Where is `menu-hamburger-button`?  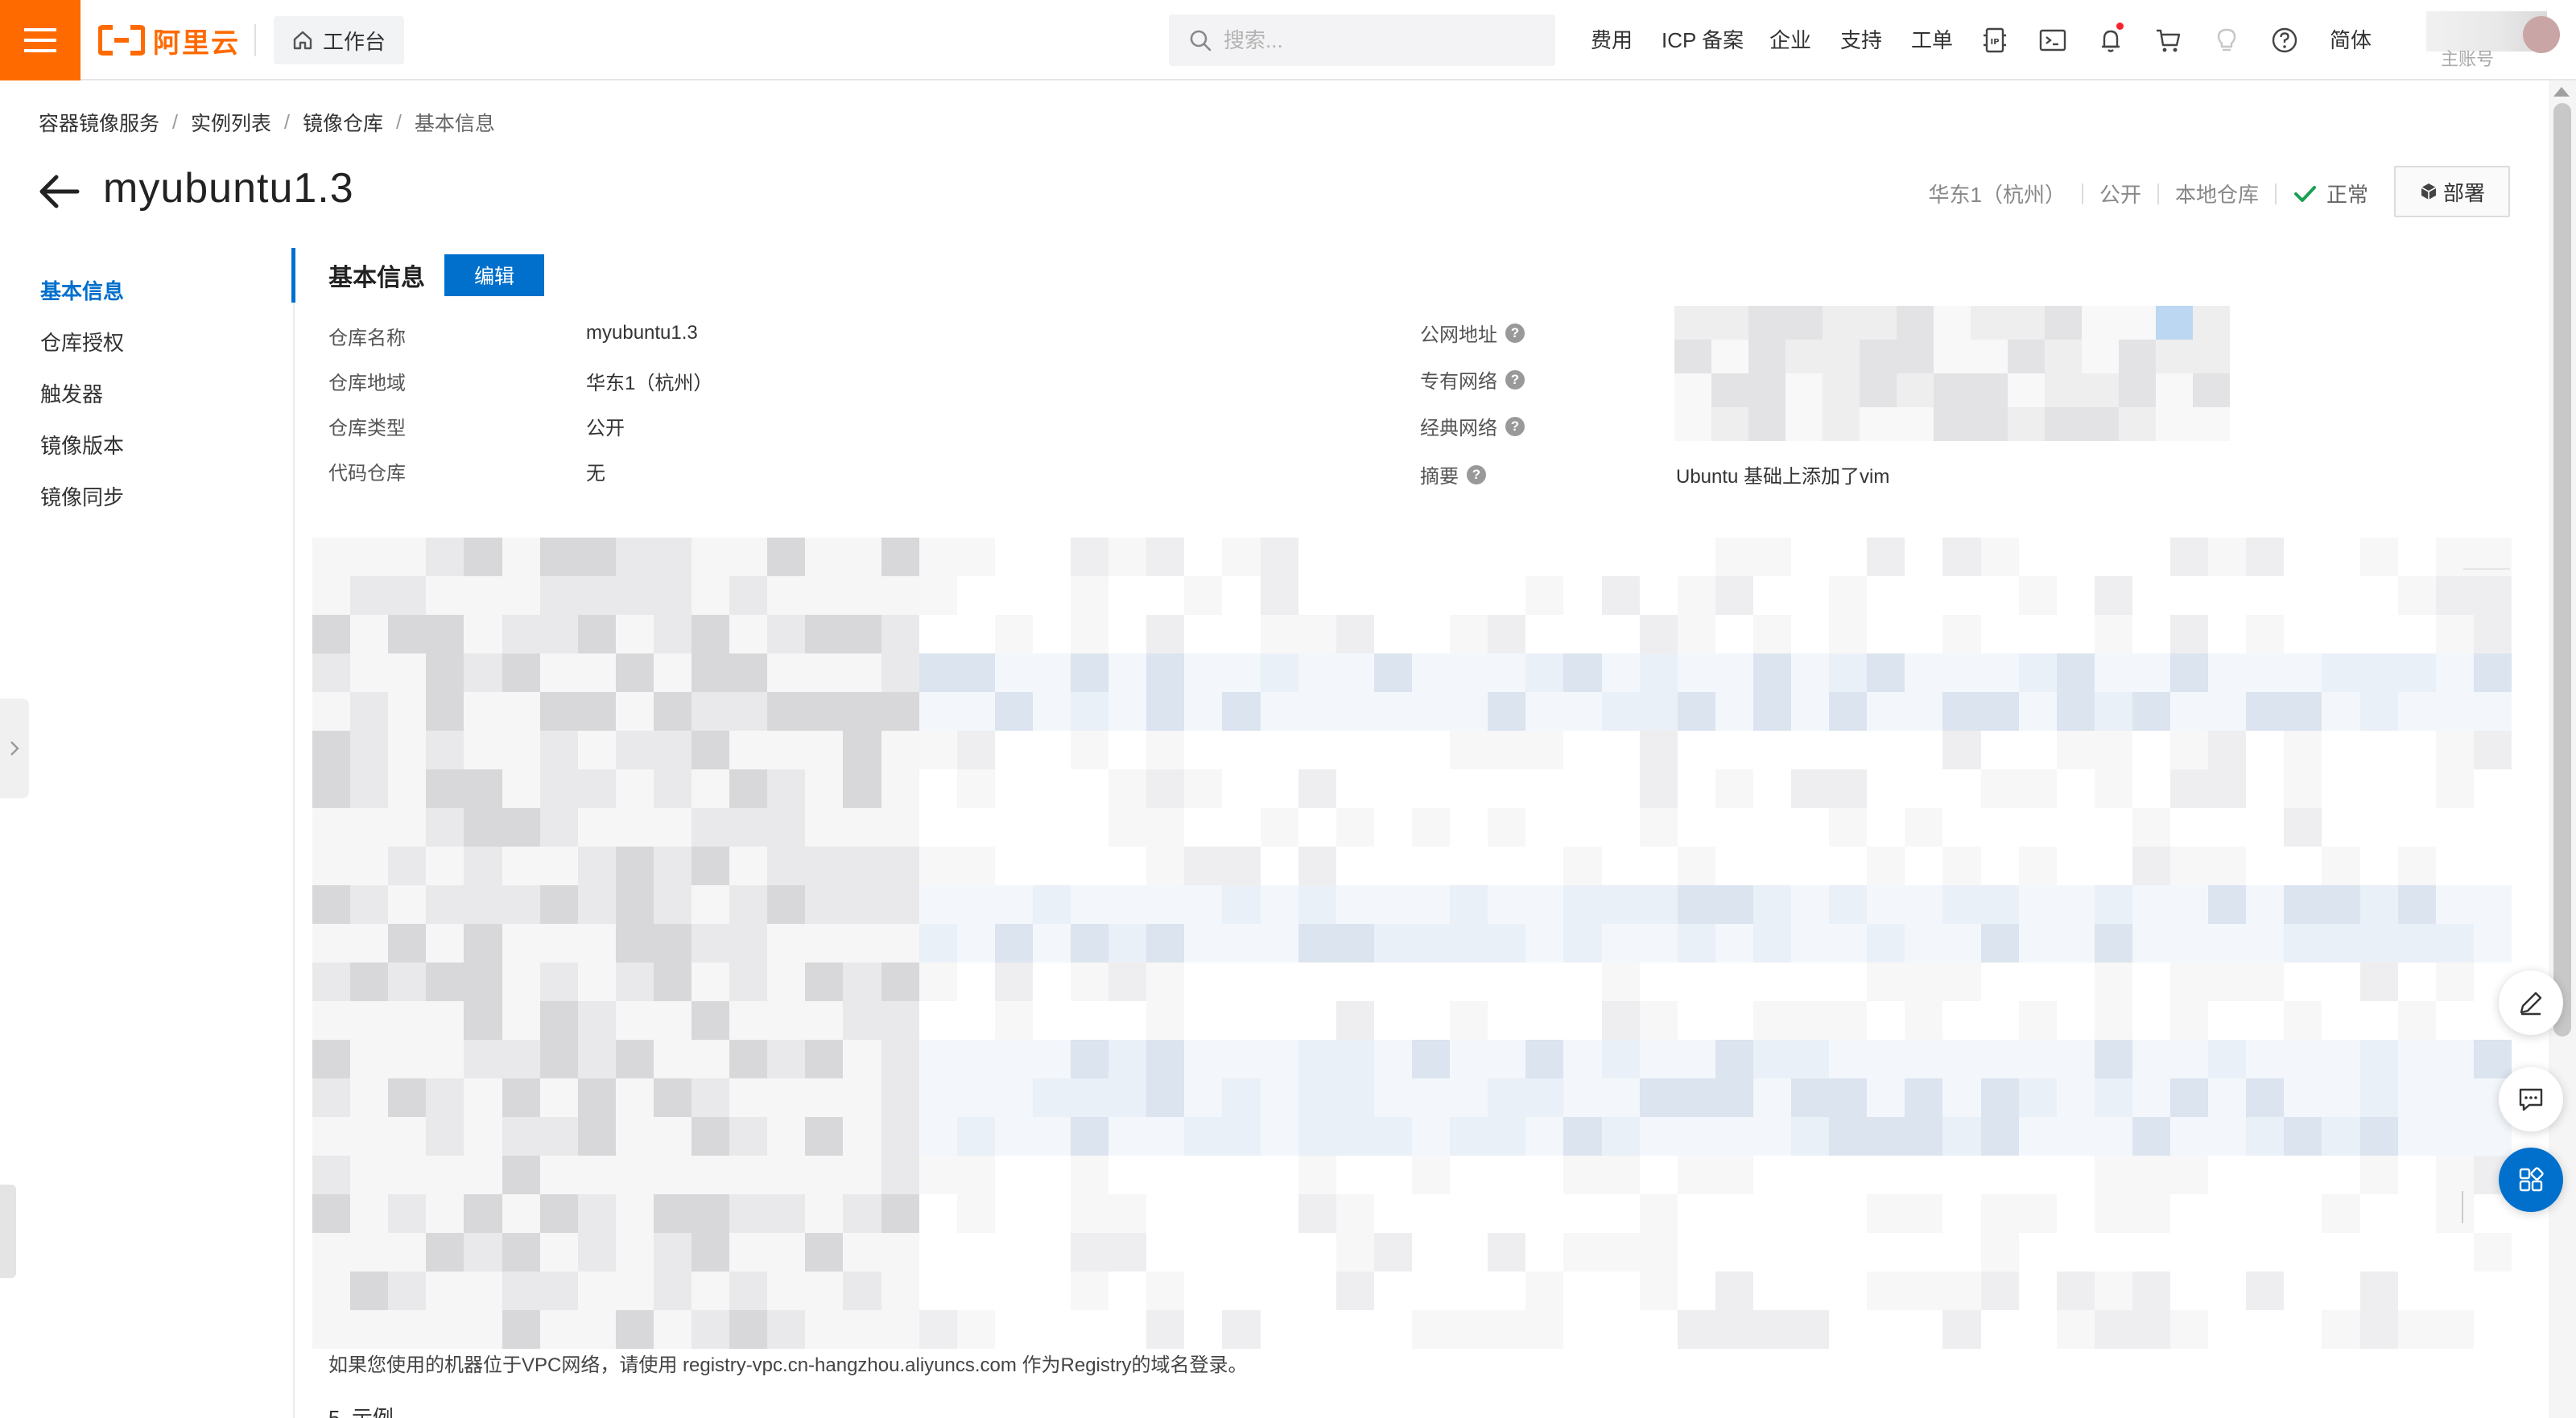 menu-hamburger-button is located at coordinates (40, 40).